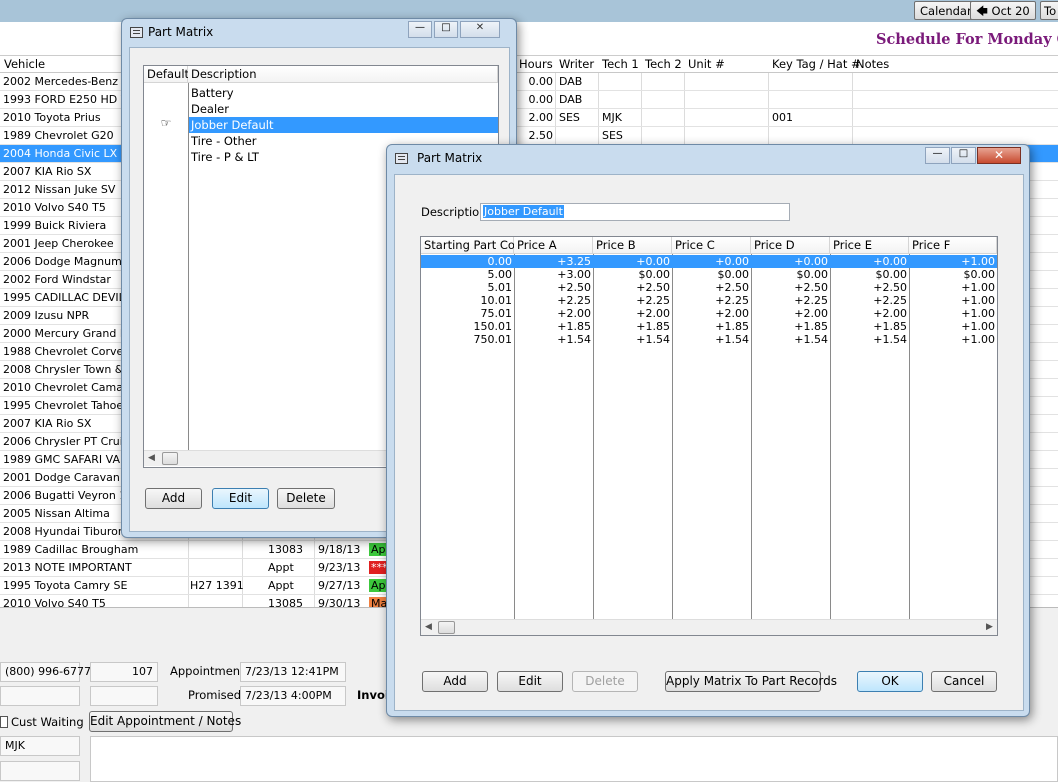 The image size is (1058, 782). What do you see at coordinates (890, 681) in the screenshot?
I see `ok-button: OK` at bounding box center [890, 681].